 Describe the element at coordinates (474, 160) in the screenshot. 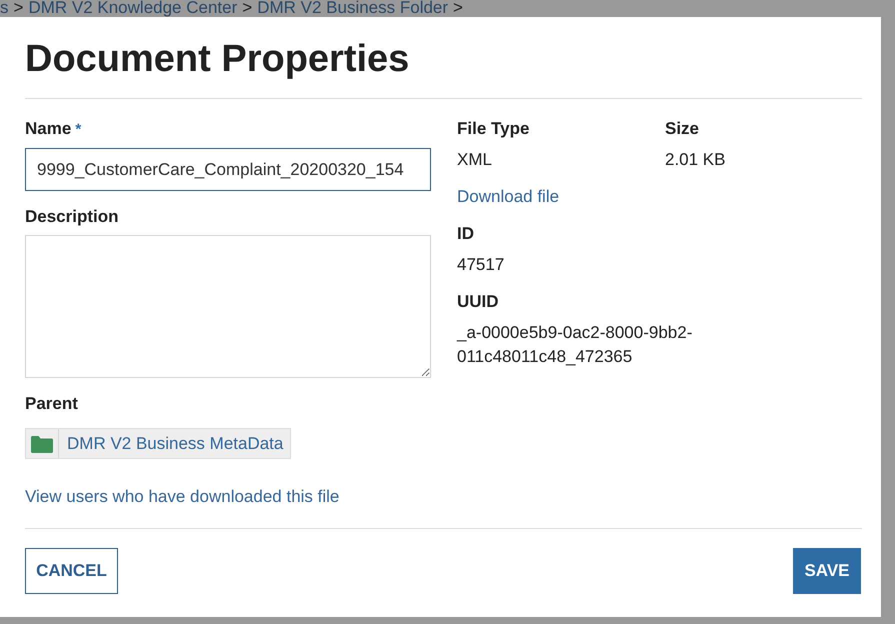

I see `property-value: XML` at that location.